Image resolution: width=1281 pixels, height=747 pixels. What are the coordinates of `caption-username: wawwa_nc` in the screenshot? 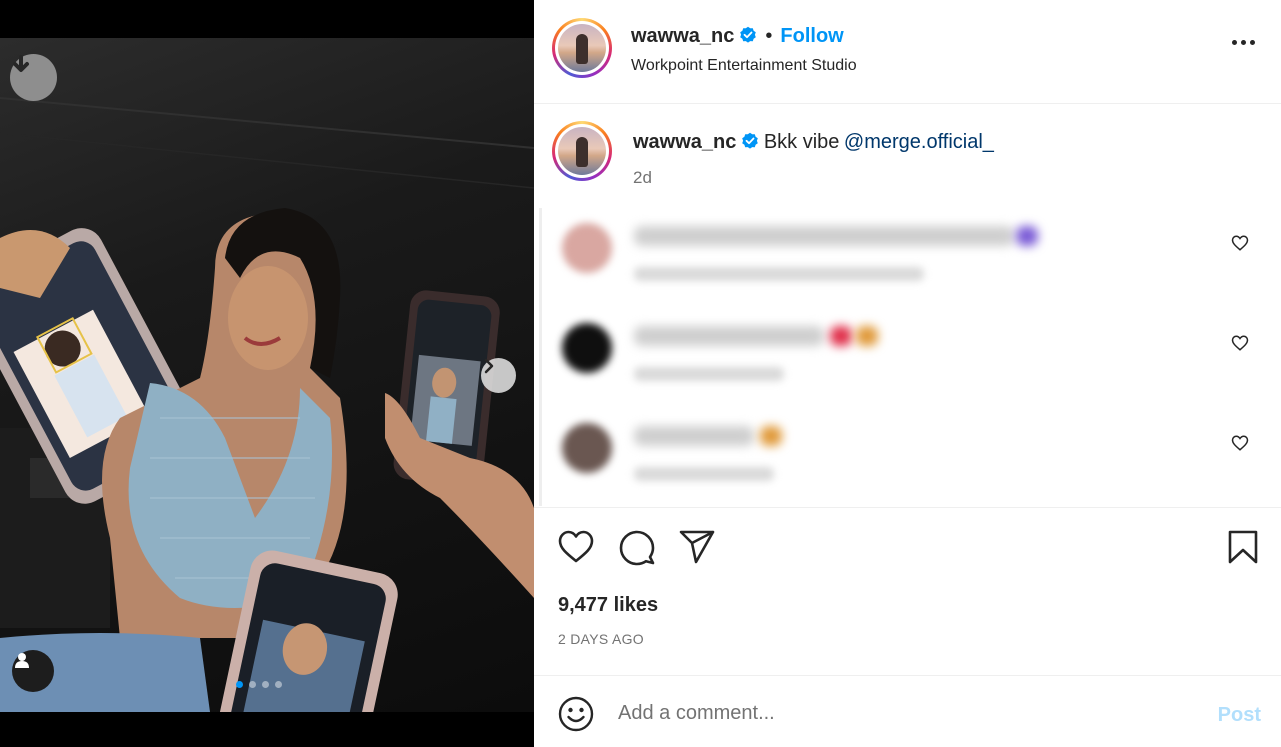 It's located at (684, 142).